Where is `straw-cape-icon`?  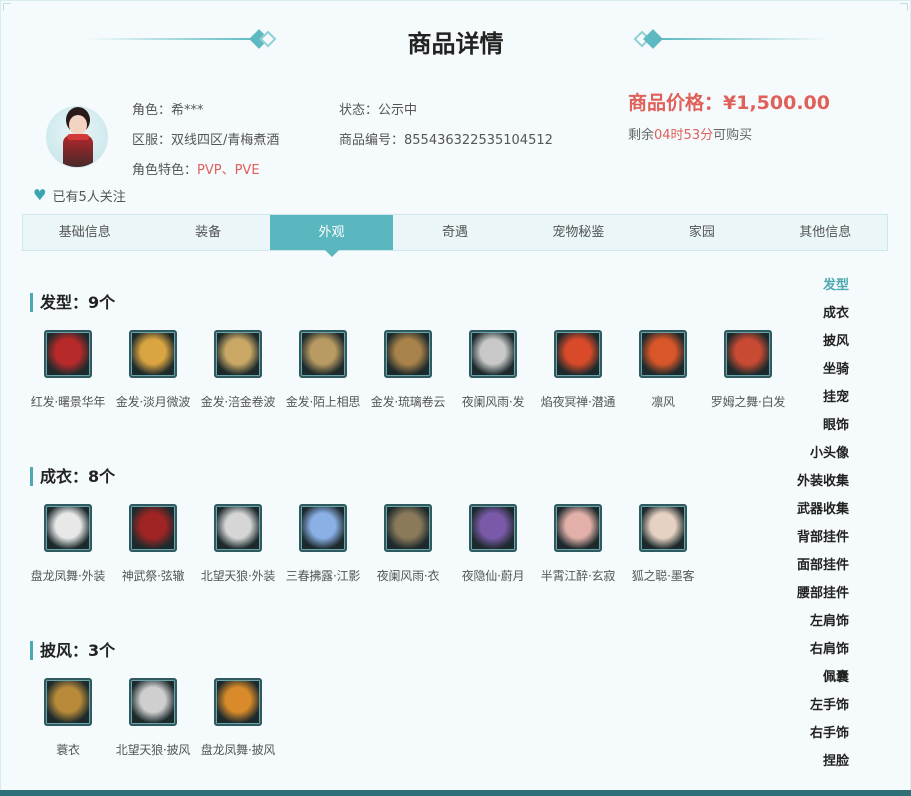 straw-cape-icon is located at coordinates (68, 702).